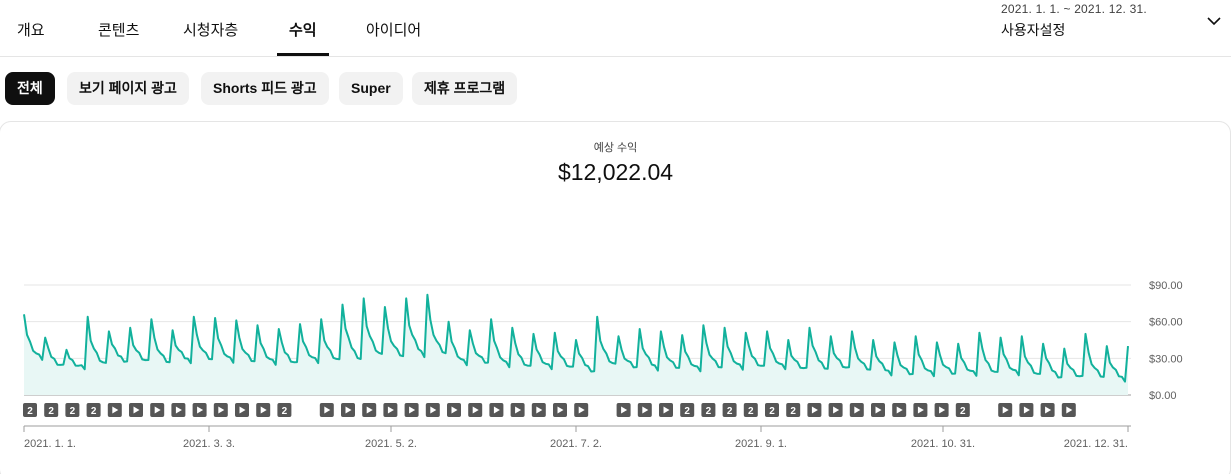 This screenshot has width=1231, height=474. I want to click on metric-value: $12,022.04, so click(615, 172).